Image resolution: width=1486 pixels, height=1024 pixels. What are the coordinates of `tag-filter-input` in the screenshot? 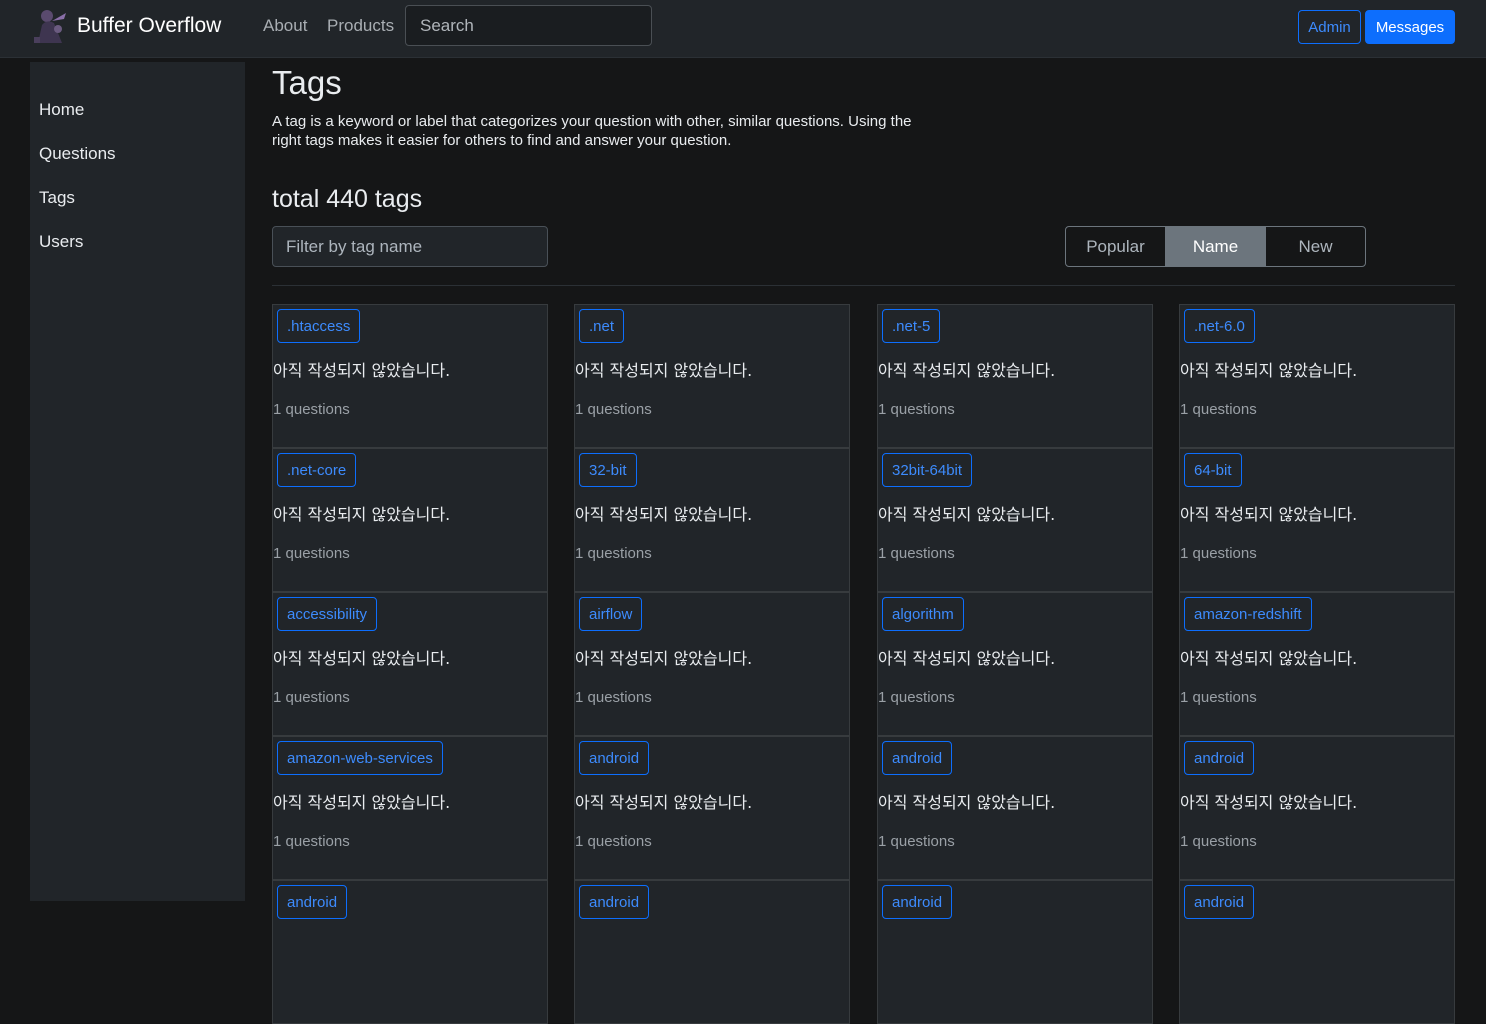 It's located at (410, 246).